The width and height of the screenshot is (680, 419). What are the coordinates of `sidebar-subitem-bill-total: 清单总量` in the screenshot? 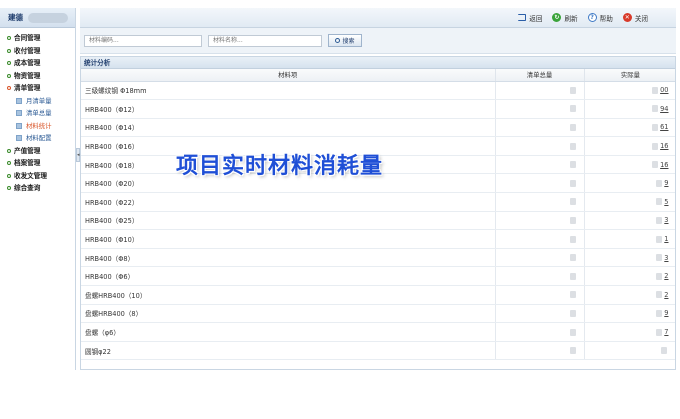 It's located at (37, 113).